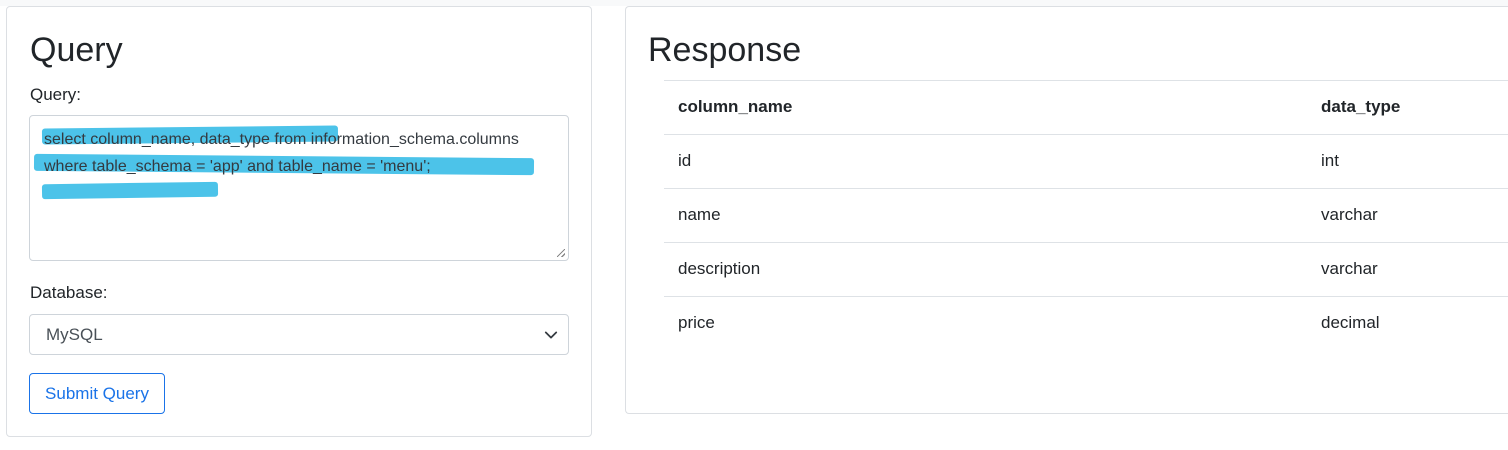 The height and width of the screenshot is (450, 1508). What do you see at coordinates (1086, 161) in the screenshot?
I see `table-row: id int` at bounding box center [1086, 161].